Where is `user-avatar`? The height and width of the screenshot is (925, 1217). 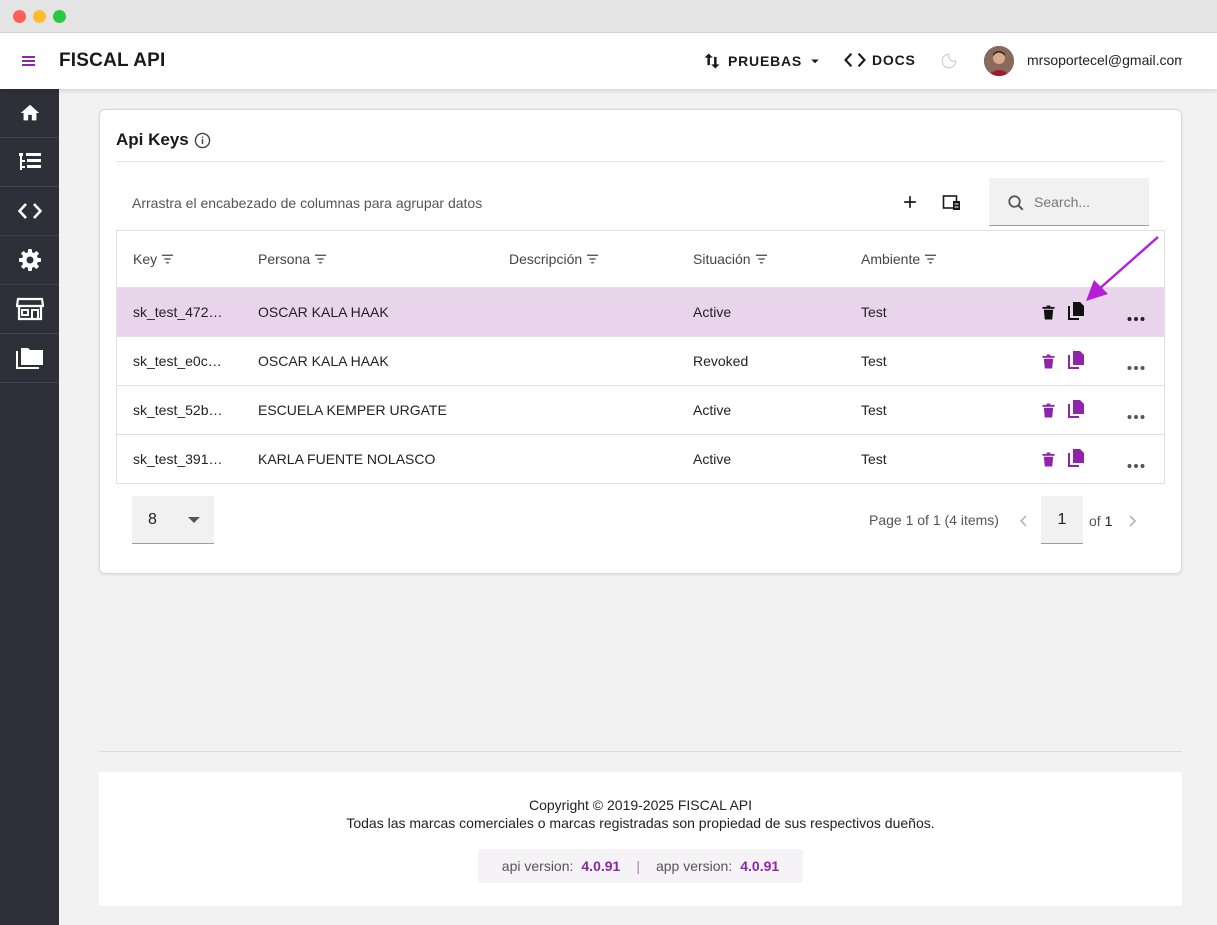 user-avatar is located at coordinates (999, 61).